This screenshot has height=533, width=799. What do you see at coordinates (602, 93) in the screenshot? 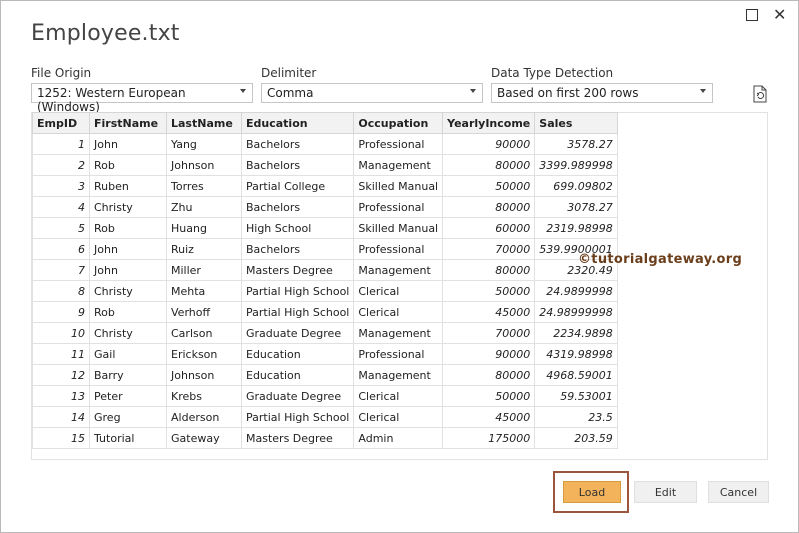
I see `type-detection-dropdown: Based on first 200 rows` at bounding box center [602, 93].